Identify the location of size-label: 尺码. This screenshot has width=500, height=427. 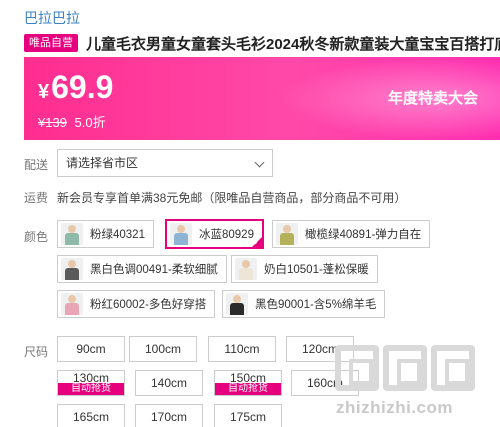
(36, 352).